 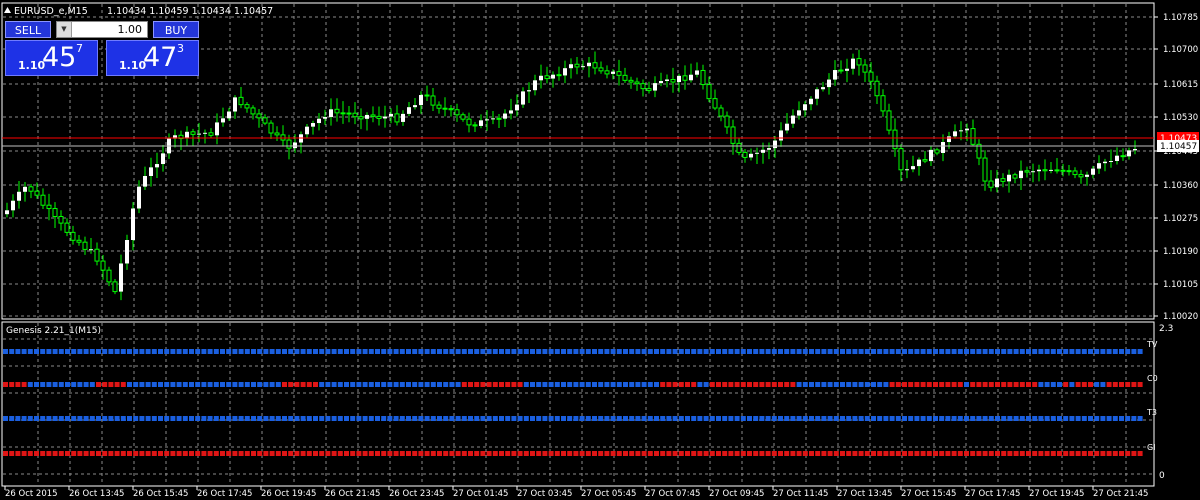 I want to click on buy-price-box: 1.10 47 3, so click(x=152, y=58).